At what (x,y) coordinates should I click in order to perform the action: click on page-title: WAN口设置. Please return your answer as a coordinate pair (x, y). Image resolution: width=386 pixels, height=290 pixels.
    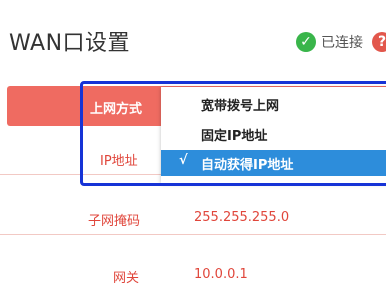
    Looking at the image, I should click on (70, 43).